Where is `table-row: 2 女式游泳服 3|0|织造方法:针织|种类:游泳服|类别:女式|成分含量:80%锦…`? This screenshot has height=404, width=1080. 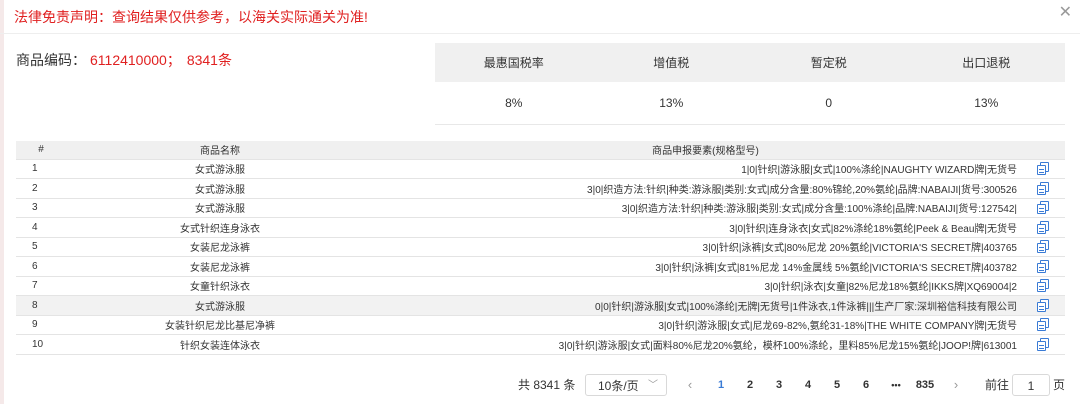 table-row: 2 女式游泳服 3|0|织造方法:针织|种类:游泳服|类别:女式|成分含量:80%锦… is located at coordinates (540, 188).